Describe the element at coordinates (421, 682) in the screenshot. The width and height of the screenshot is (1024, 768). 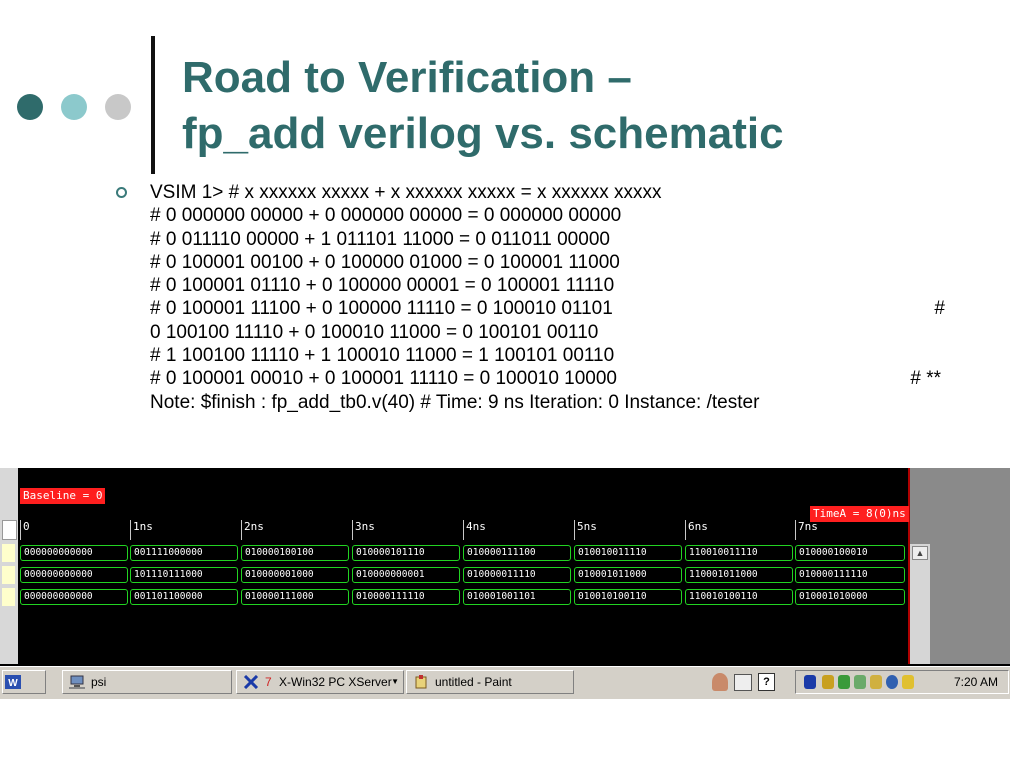
I see `paint-icon` at that location.